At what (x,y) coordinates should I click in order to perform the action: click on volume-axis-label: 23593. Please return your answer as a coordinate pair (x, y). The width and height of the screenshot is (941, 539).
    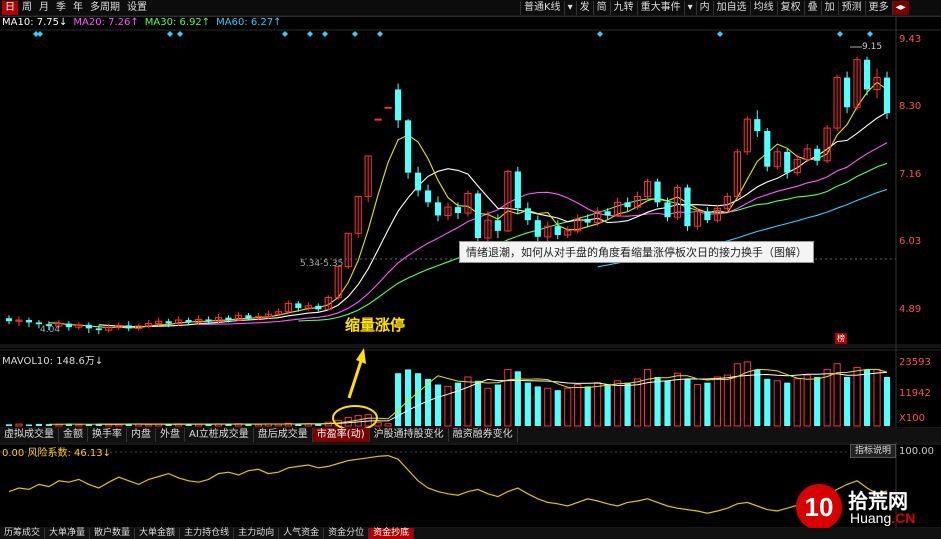
    Looking at the image, I should click on (915, 362).